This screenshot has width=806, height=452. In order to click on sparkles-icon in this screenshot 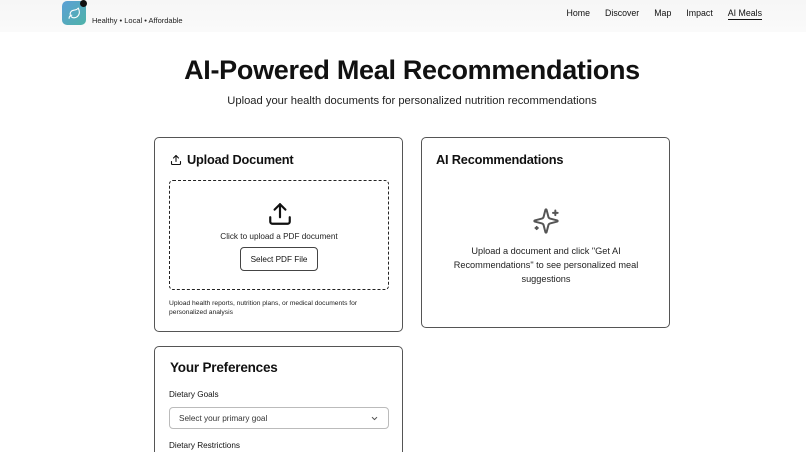, I will do `click(546, 221)`.